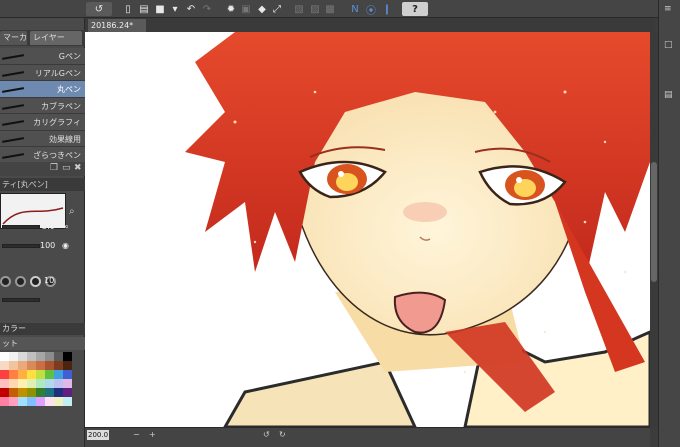 This screenshot has height=447, width=680. Describe the element at coordinates (5, 281) in the screenshot. I see `aa-none-option` at that location.